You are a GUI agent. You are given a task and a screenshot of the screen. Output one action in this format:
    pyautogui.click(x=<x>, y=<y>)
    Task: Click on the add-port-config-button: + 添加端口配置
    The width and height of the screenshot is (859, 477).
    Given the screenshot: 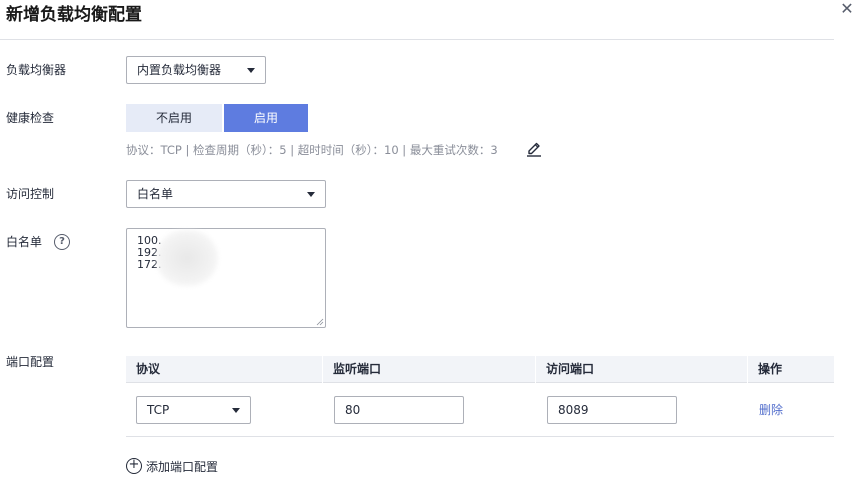 What is the action you would take?
    pyautogui.click(x=172, y=466)
    